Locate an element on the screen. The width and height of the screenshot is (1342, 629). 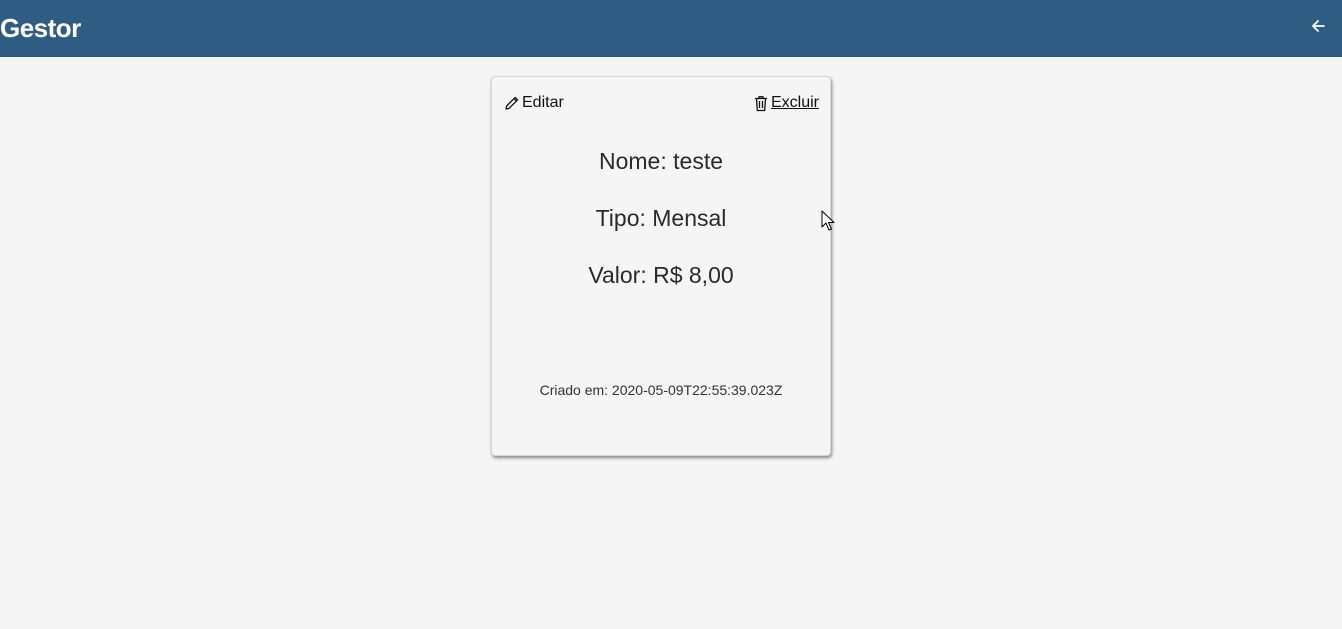
delete-label: Excluir is located at coordinates (794, 102).